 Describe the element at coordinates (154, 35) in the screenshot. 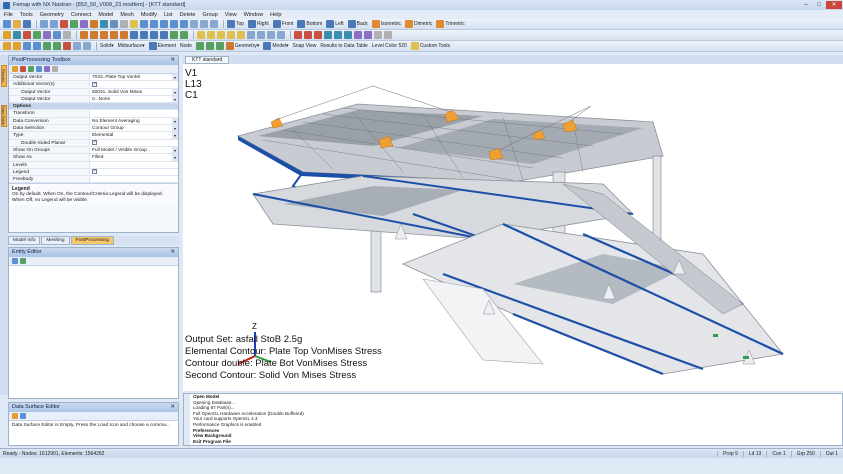

I see `material-icon` at that location.